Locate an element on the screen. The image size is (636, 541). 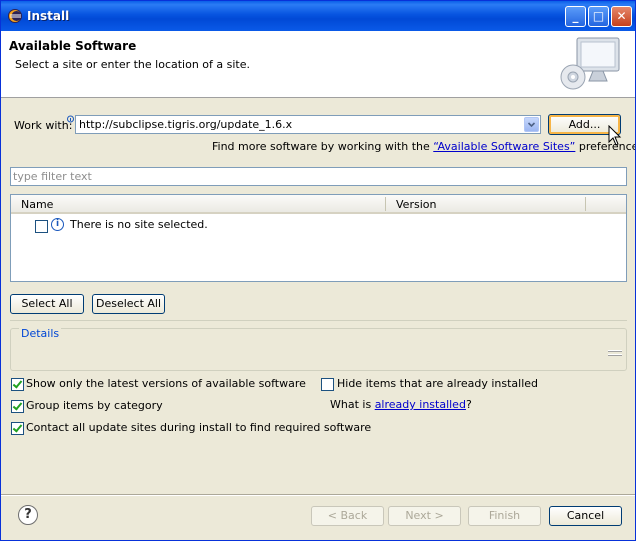
minimize-icon: _ is located at coordinates (575, 16).